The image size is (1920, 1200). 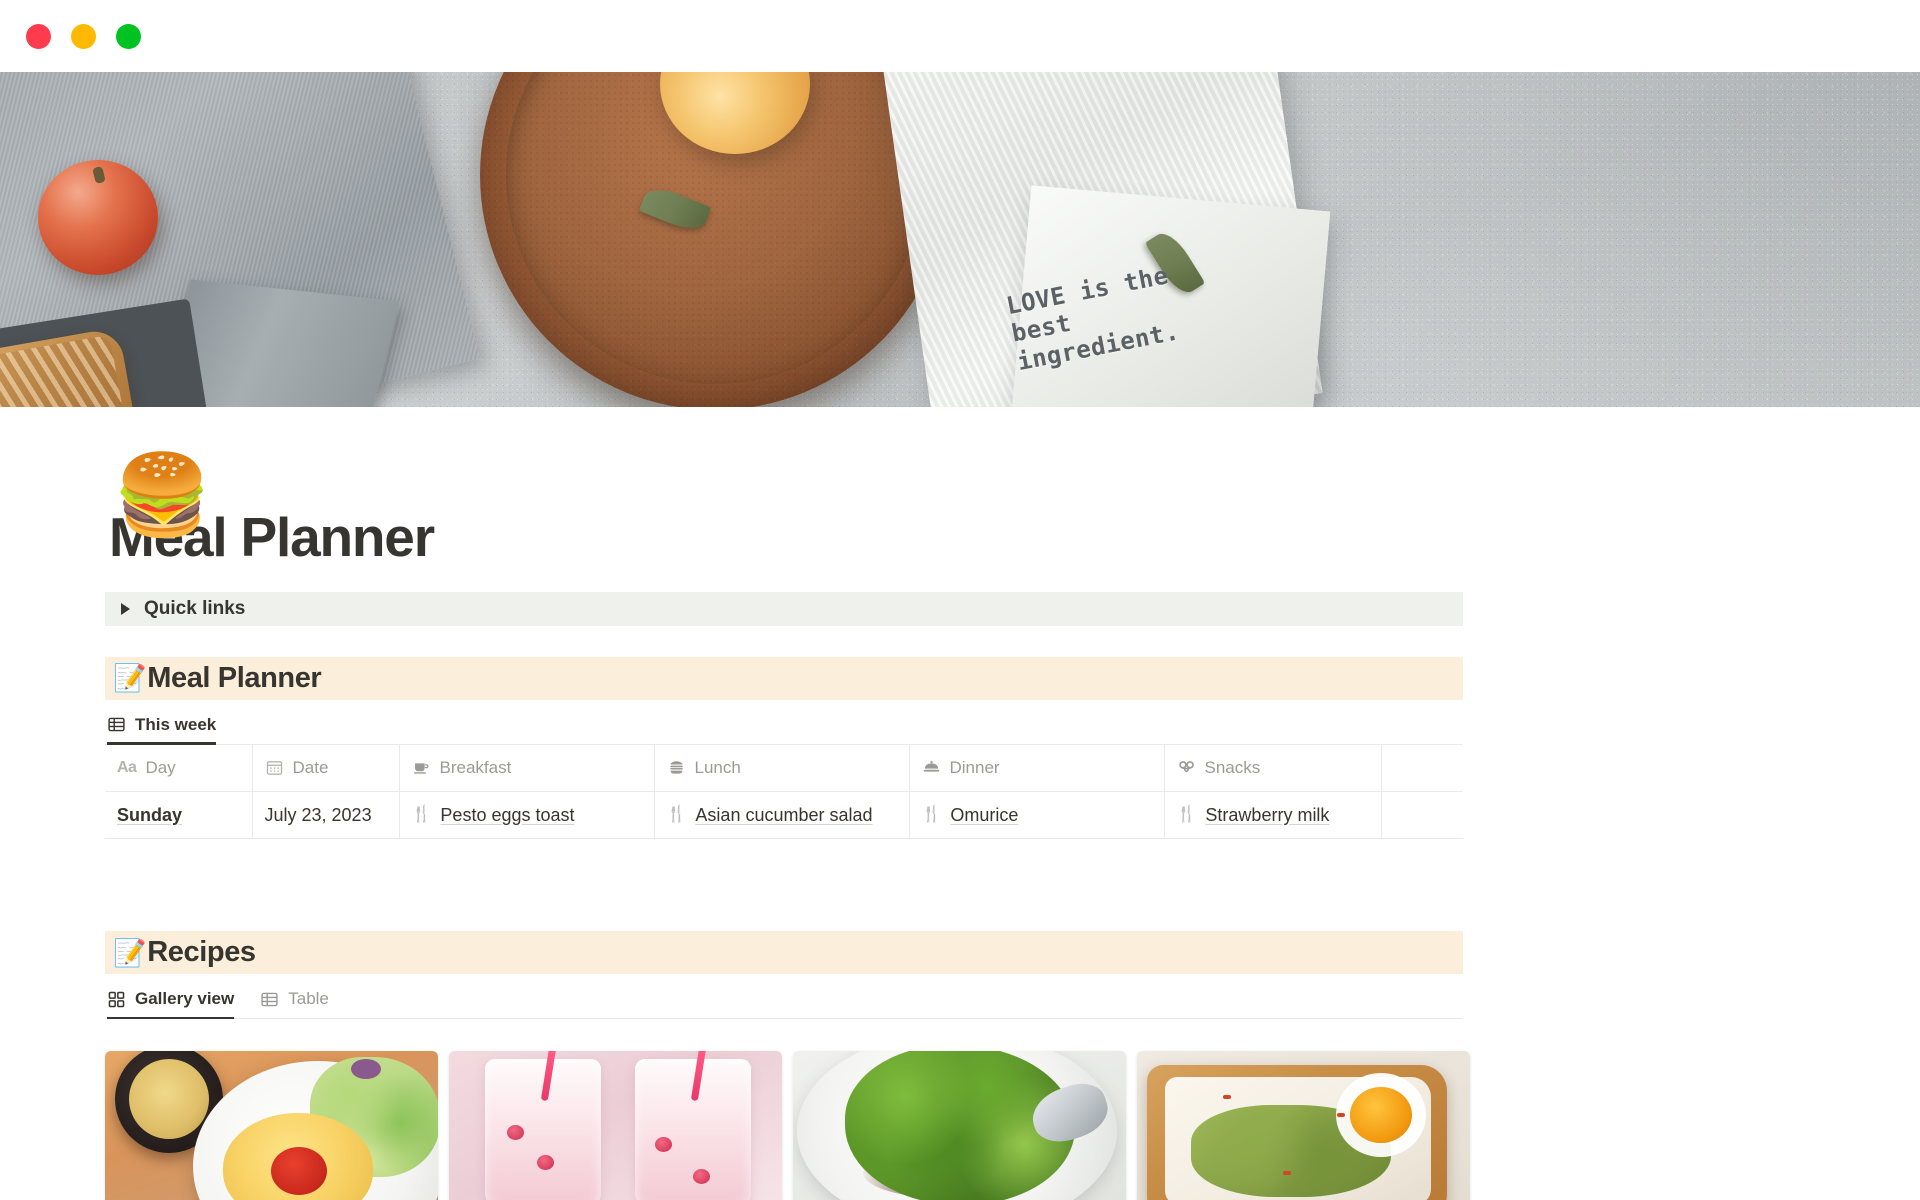 I want to click on cell-snacks-value: Strawberry milk, so click(x=1267, y=815).